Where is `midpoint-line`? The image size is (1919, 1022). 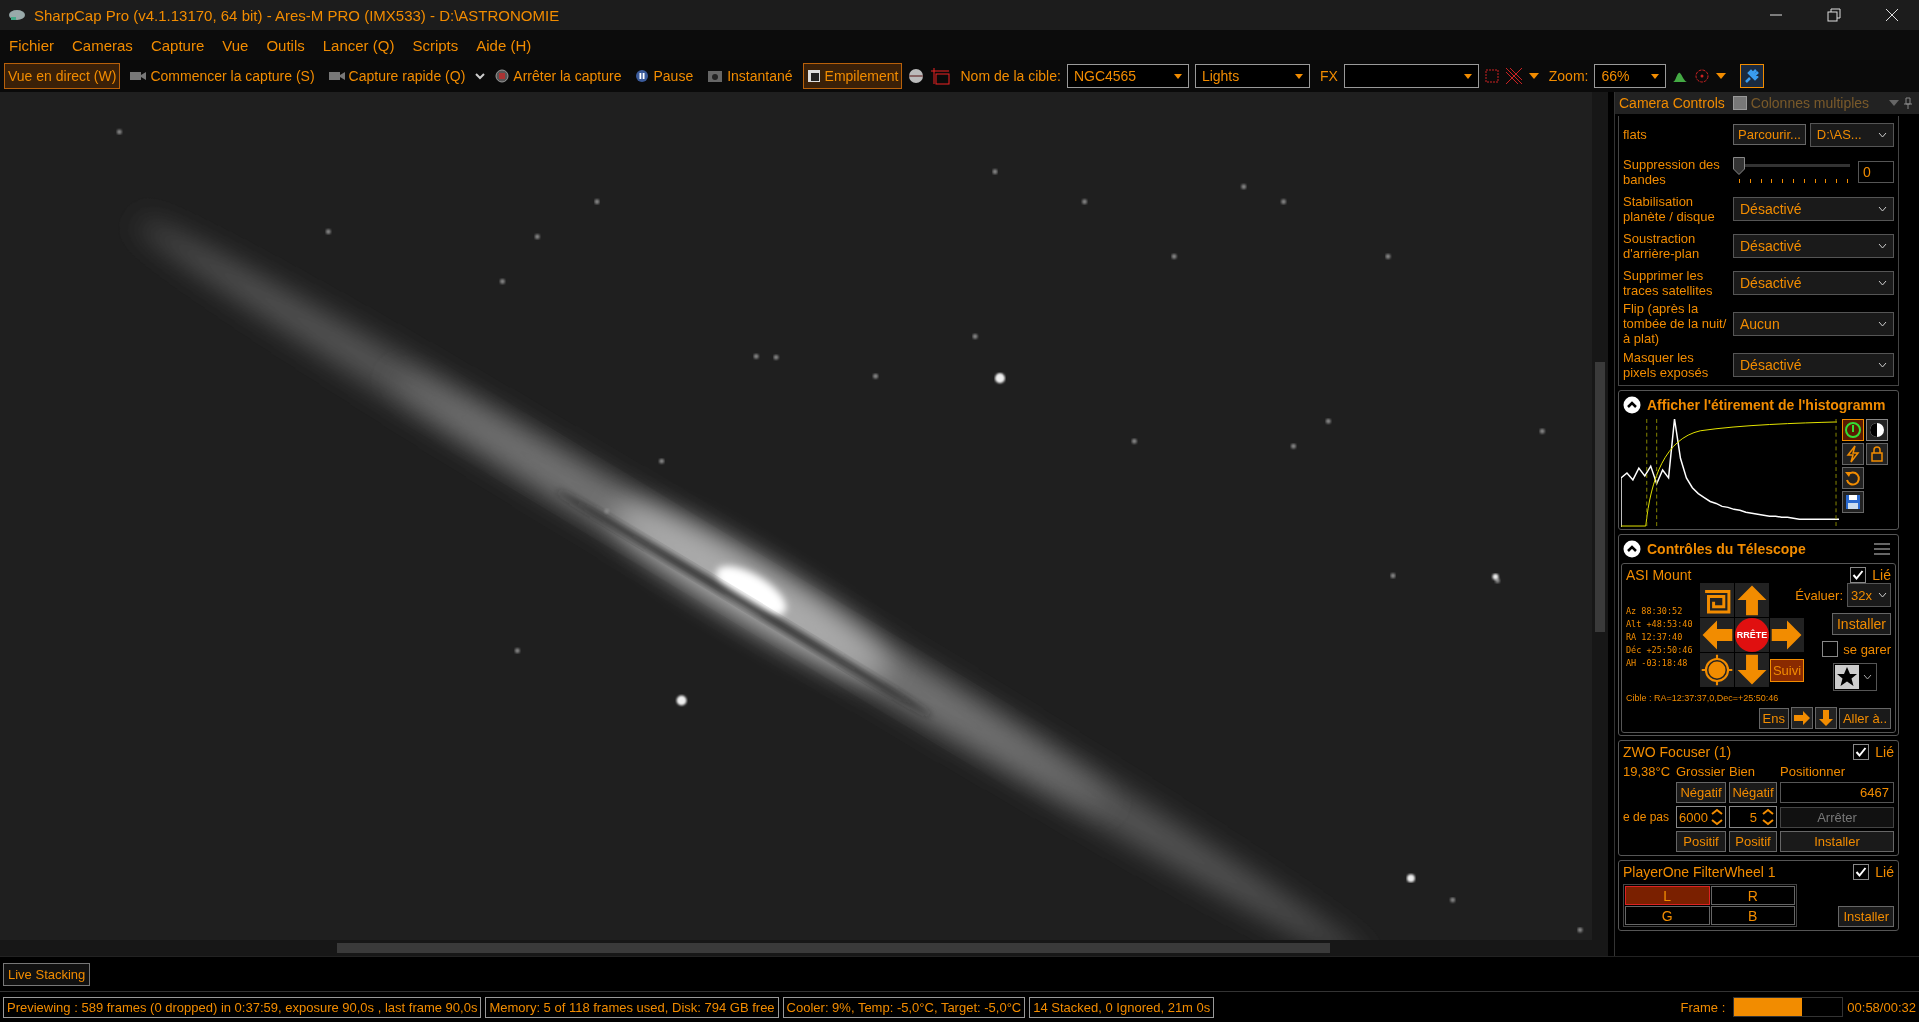 midpoint-line is located at coordinates (1657, 473).